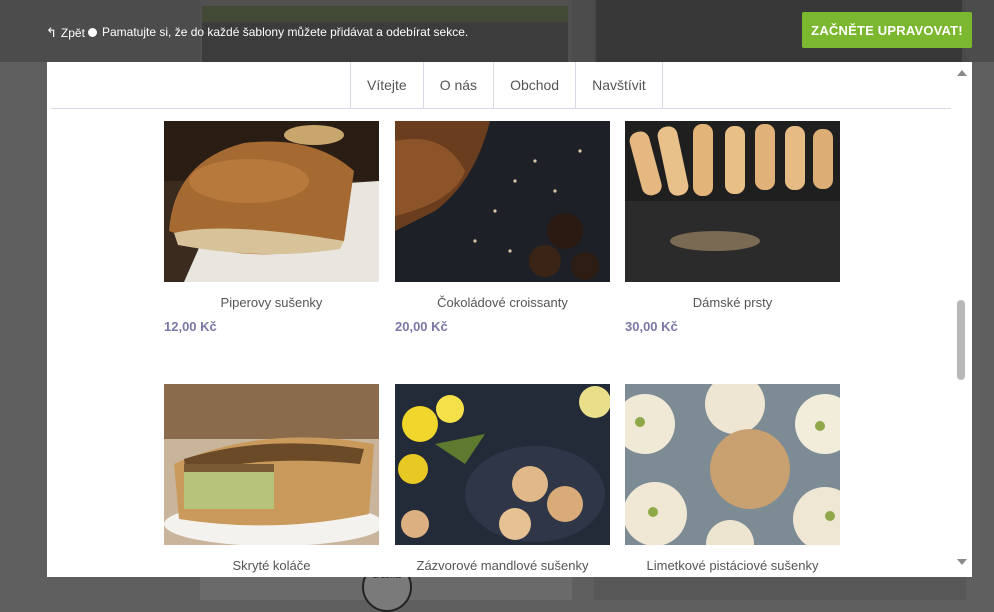  What do you see at coordinates (534, 85) in the screenshot?
I see `nav-item-obchod: Obchod` at bounding box center [534, 85].